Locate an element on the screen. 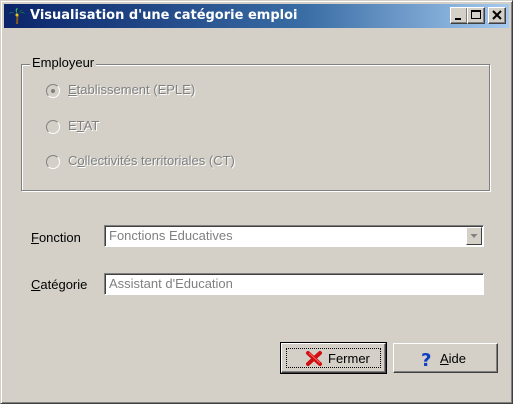  aide-button: ? Aide is located at coordinates (445, 358).